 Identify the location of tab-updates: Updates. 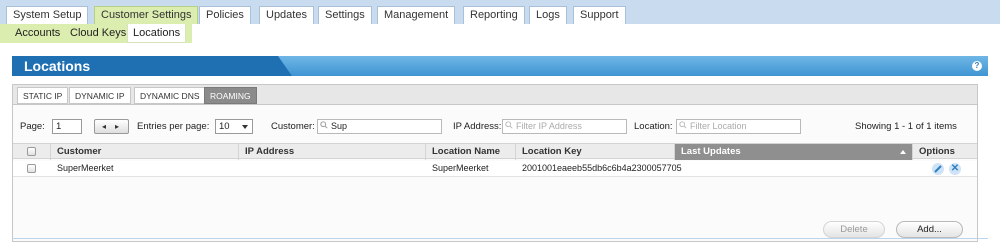
(286, 15).